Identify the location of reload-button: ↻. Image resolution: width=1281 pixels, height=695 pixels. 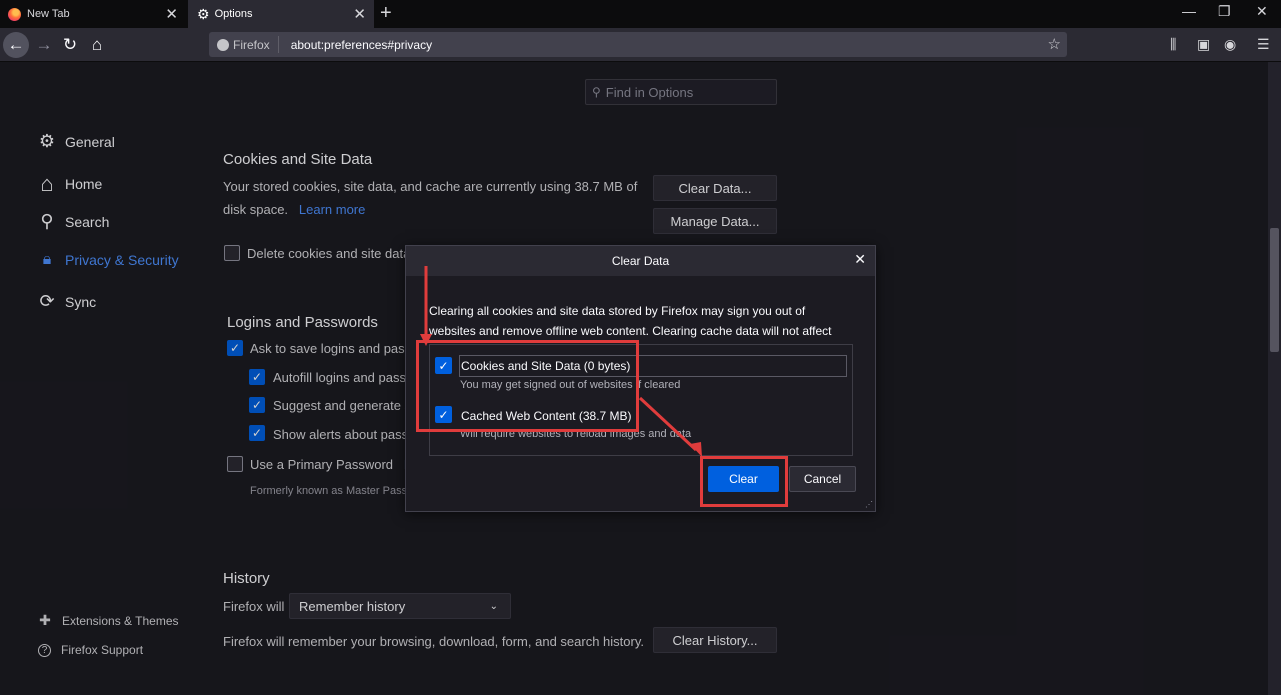
(70, 45).